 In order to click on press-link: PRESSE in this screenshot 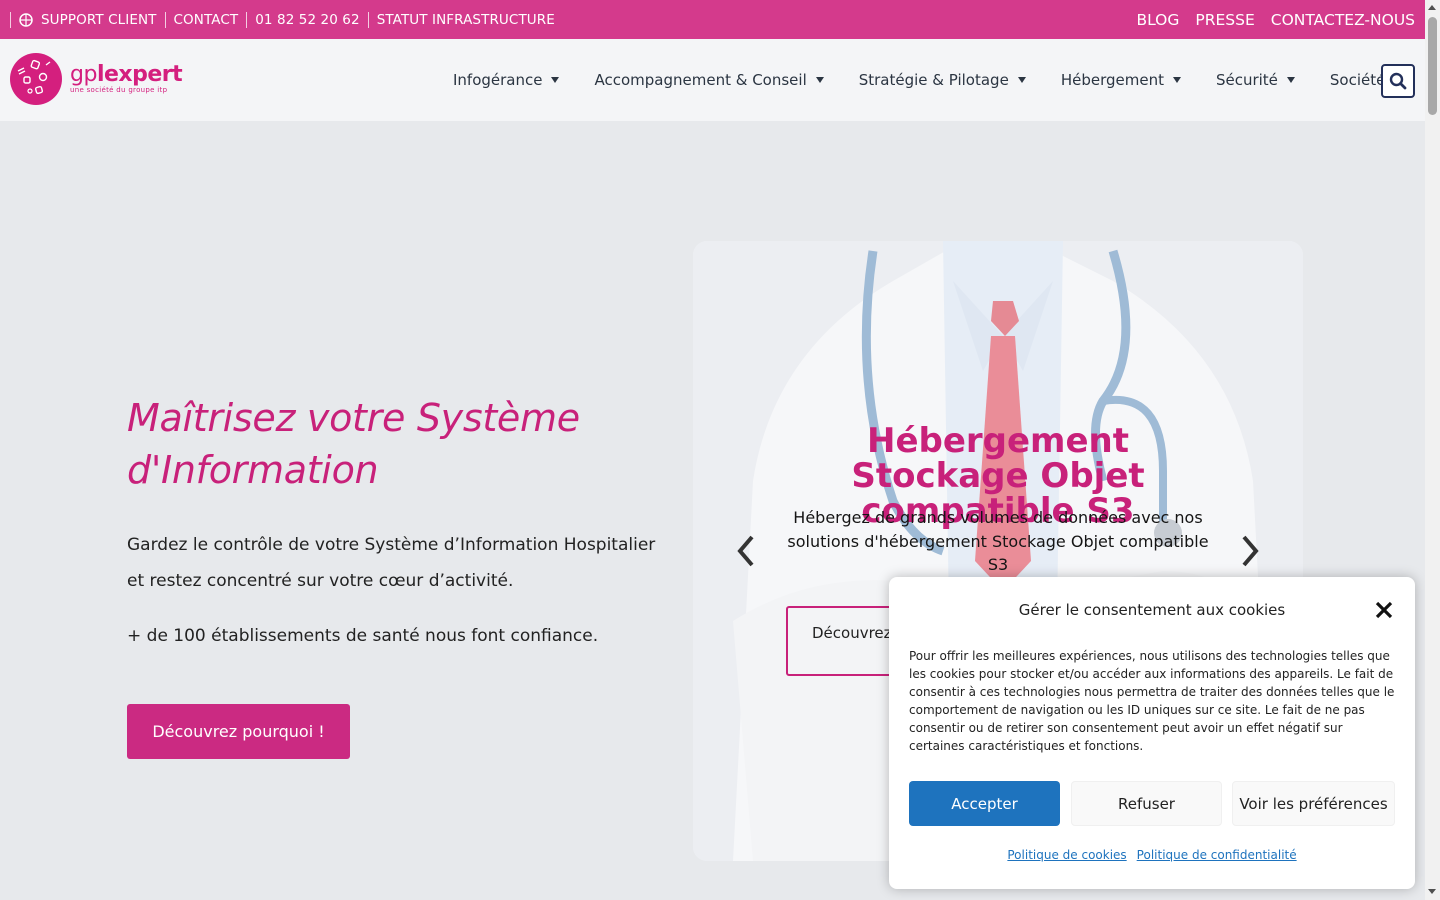, I will do `click(1224, 20)`.